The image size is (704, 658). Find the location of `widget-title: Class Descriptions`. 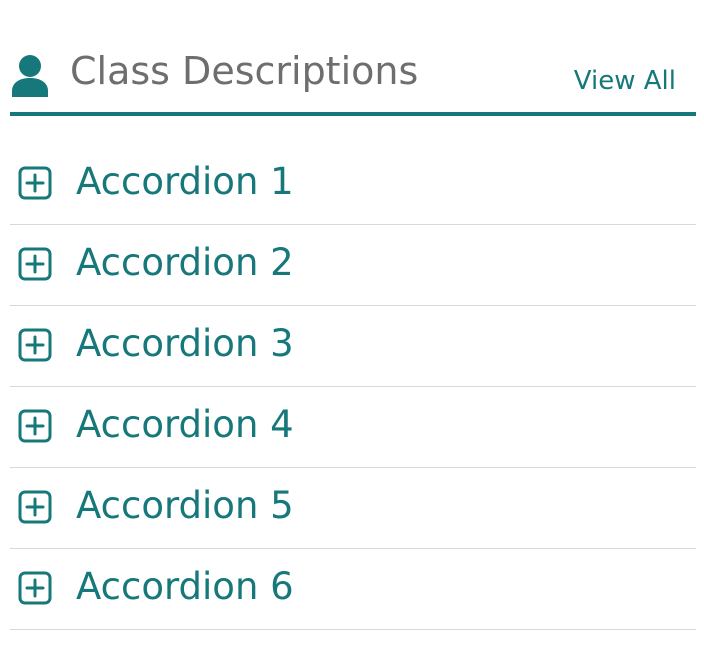

widget-title: Class Descriptions is located at coordinates (244, 71).